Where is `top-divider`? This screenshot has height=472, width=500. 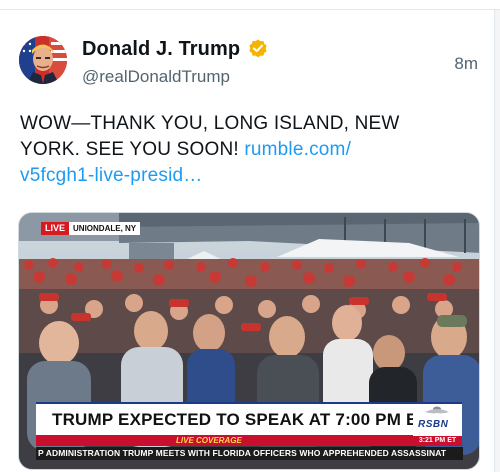 top-divider is located at coordinates (250, 5).